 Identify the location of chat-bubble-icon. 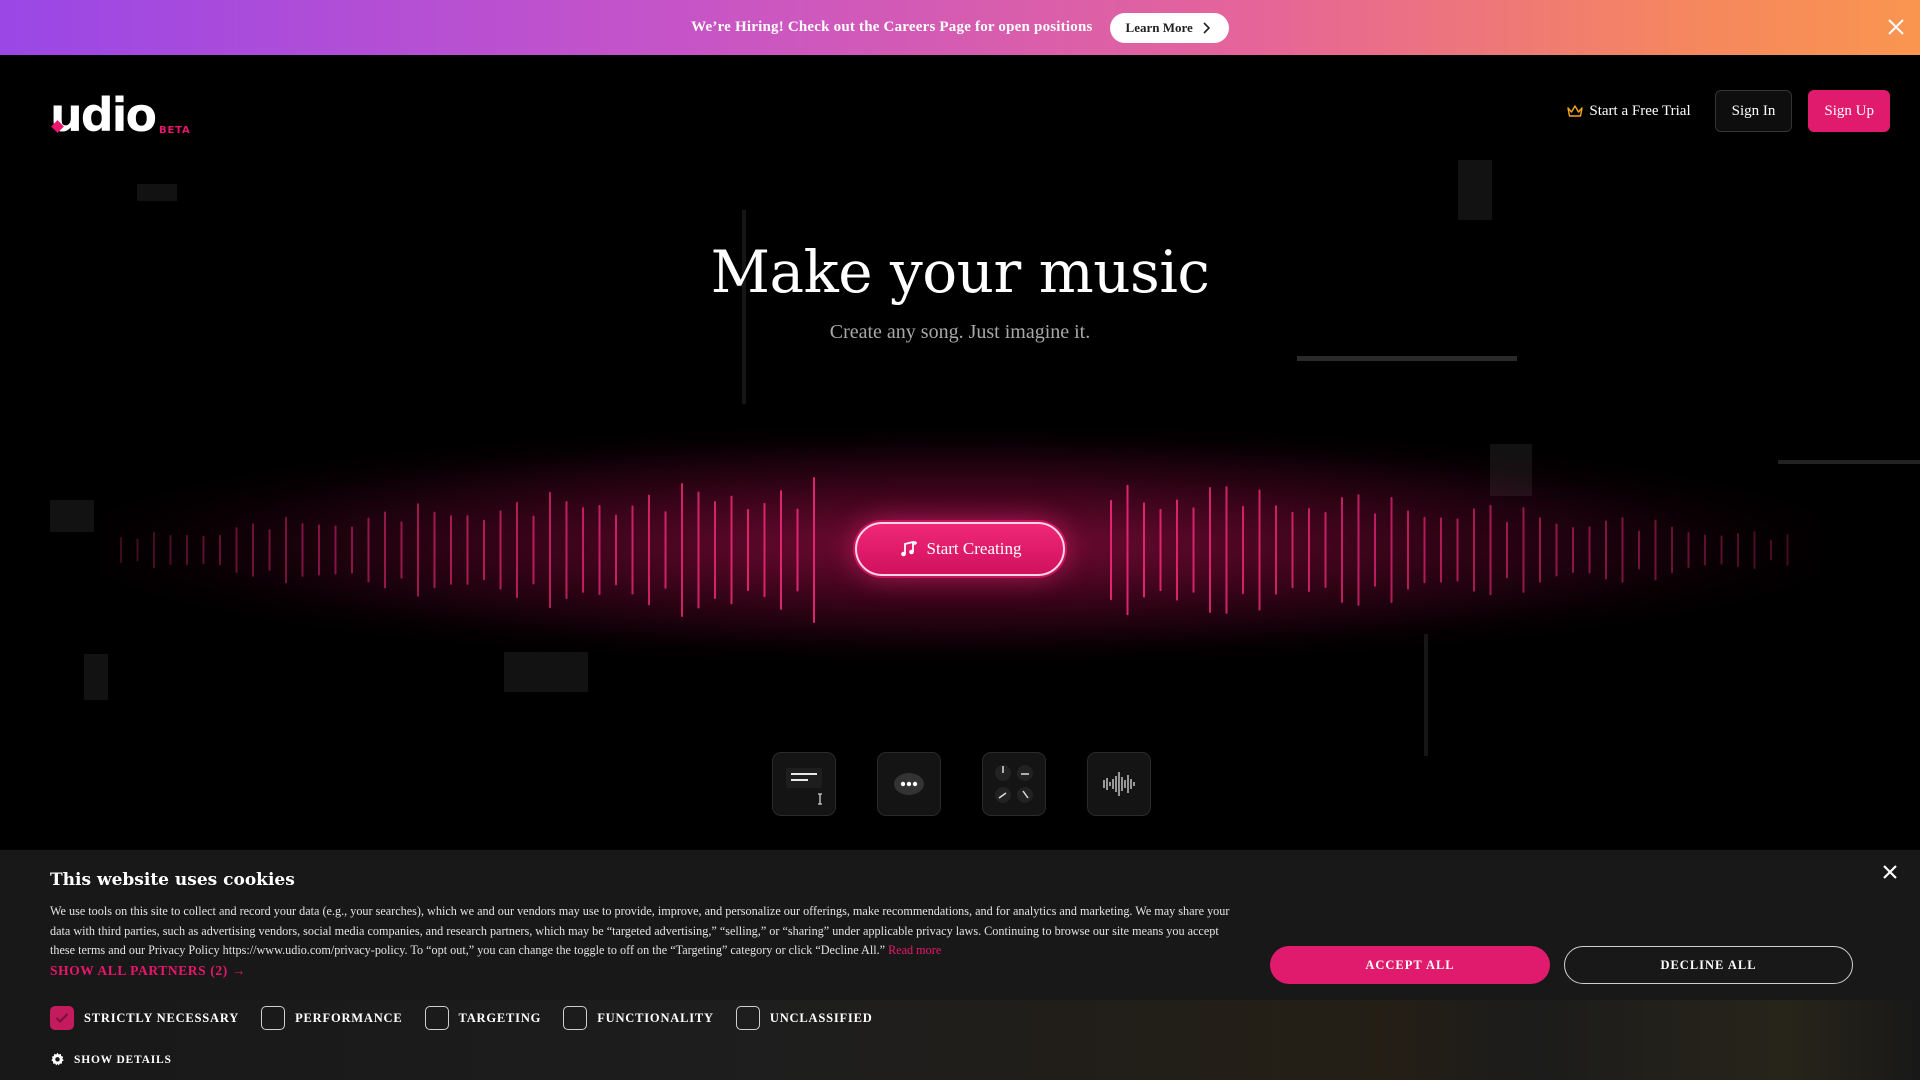
(909, 784).